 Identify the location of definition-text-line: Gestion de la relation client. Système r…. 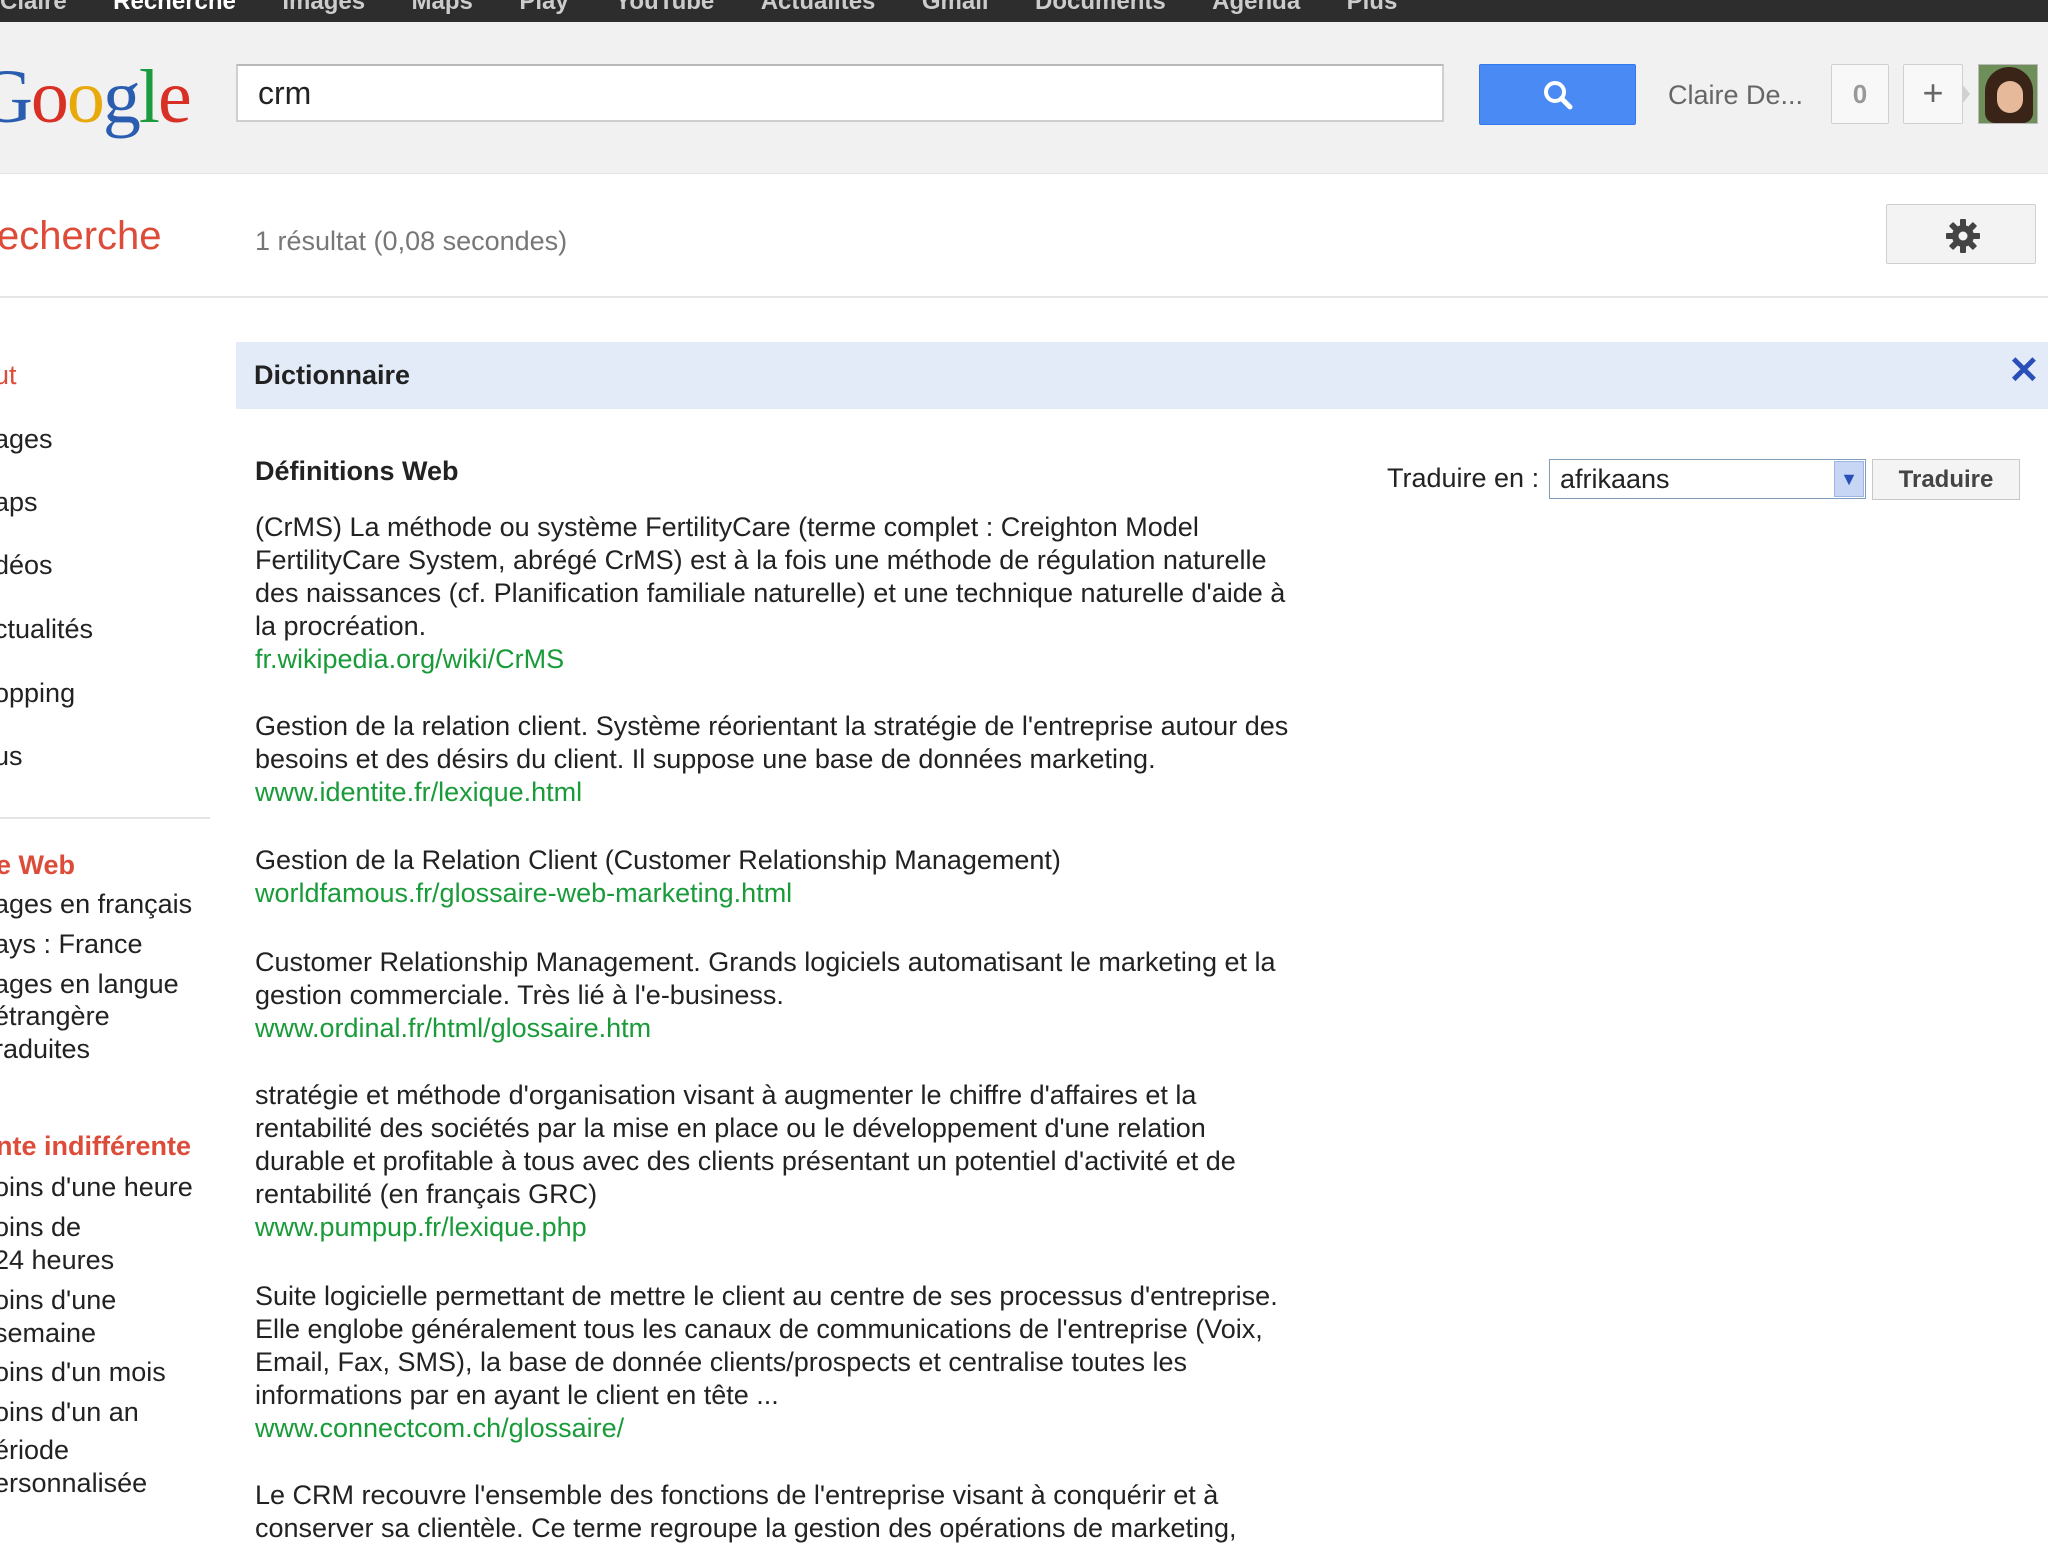
(772, 726).